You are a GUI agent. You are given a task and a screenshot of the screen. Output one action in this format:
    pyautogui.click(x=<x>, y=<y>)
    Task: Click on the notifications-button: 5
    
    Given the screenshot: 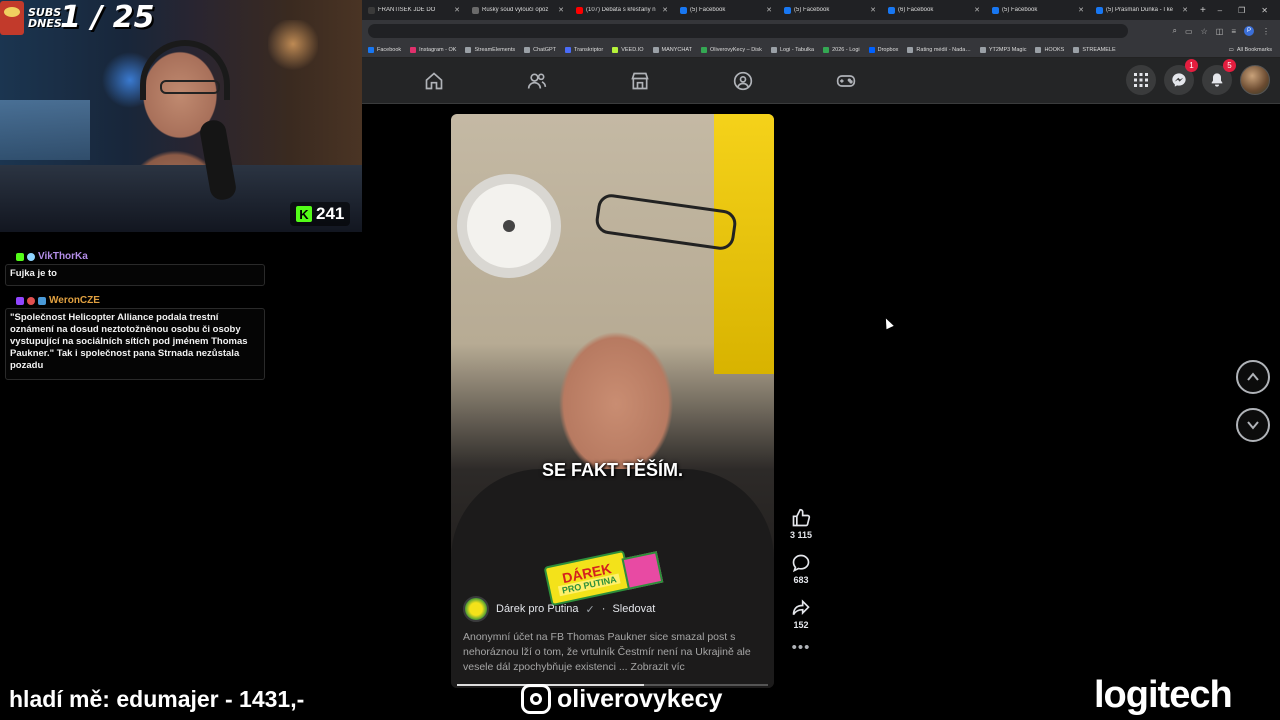 What is the action you would take?
    pyautogui.click(x=1219, y=77)
    